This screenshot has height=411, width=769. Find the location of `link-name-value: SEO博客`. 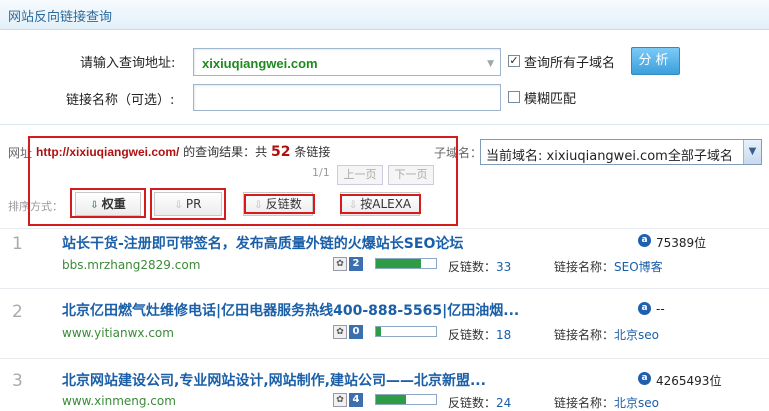

link-name-value: SEO博客 is located at coordinates (638, 267).